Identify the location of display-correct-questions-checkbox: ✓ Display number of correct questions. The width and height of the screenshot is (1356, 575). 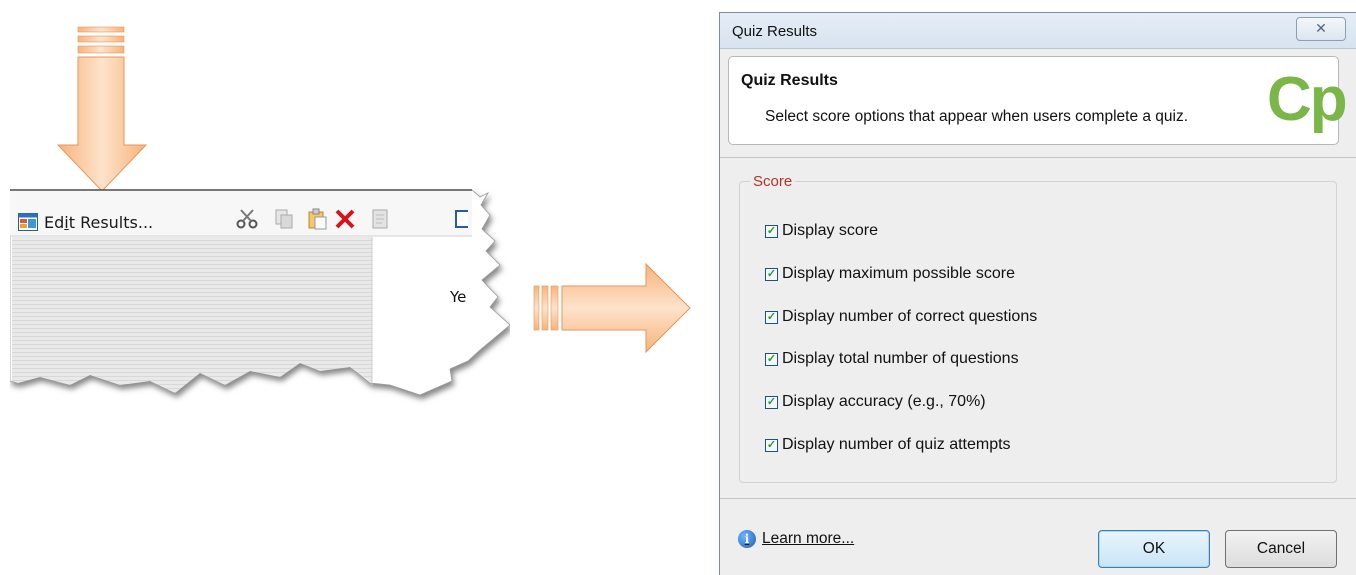
(901, 317).